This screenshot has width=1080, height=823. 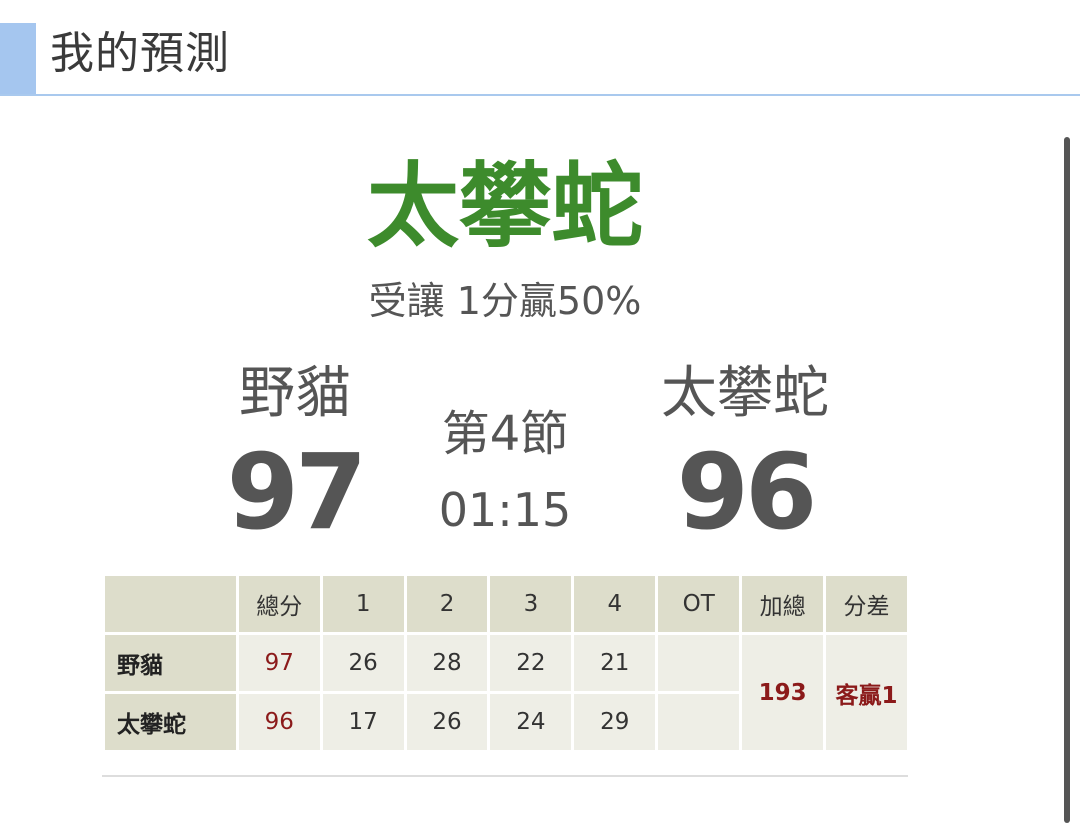 I want to click on away-team-block: 太攀蛇 96, so click(x=745, y=456).